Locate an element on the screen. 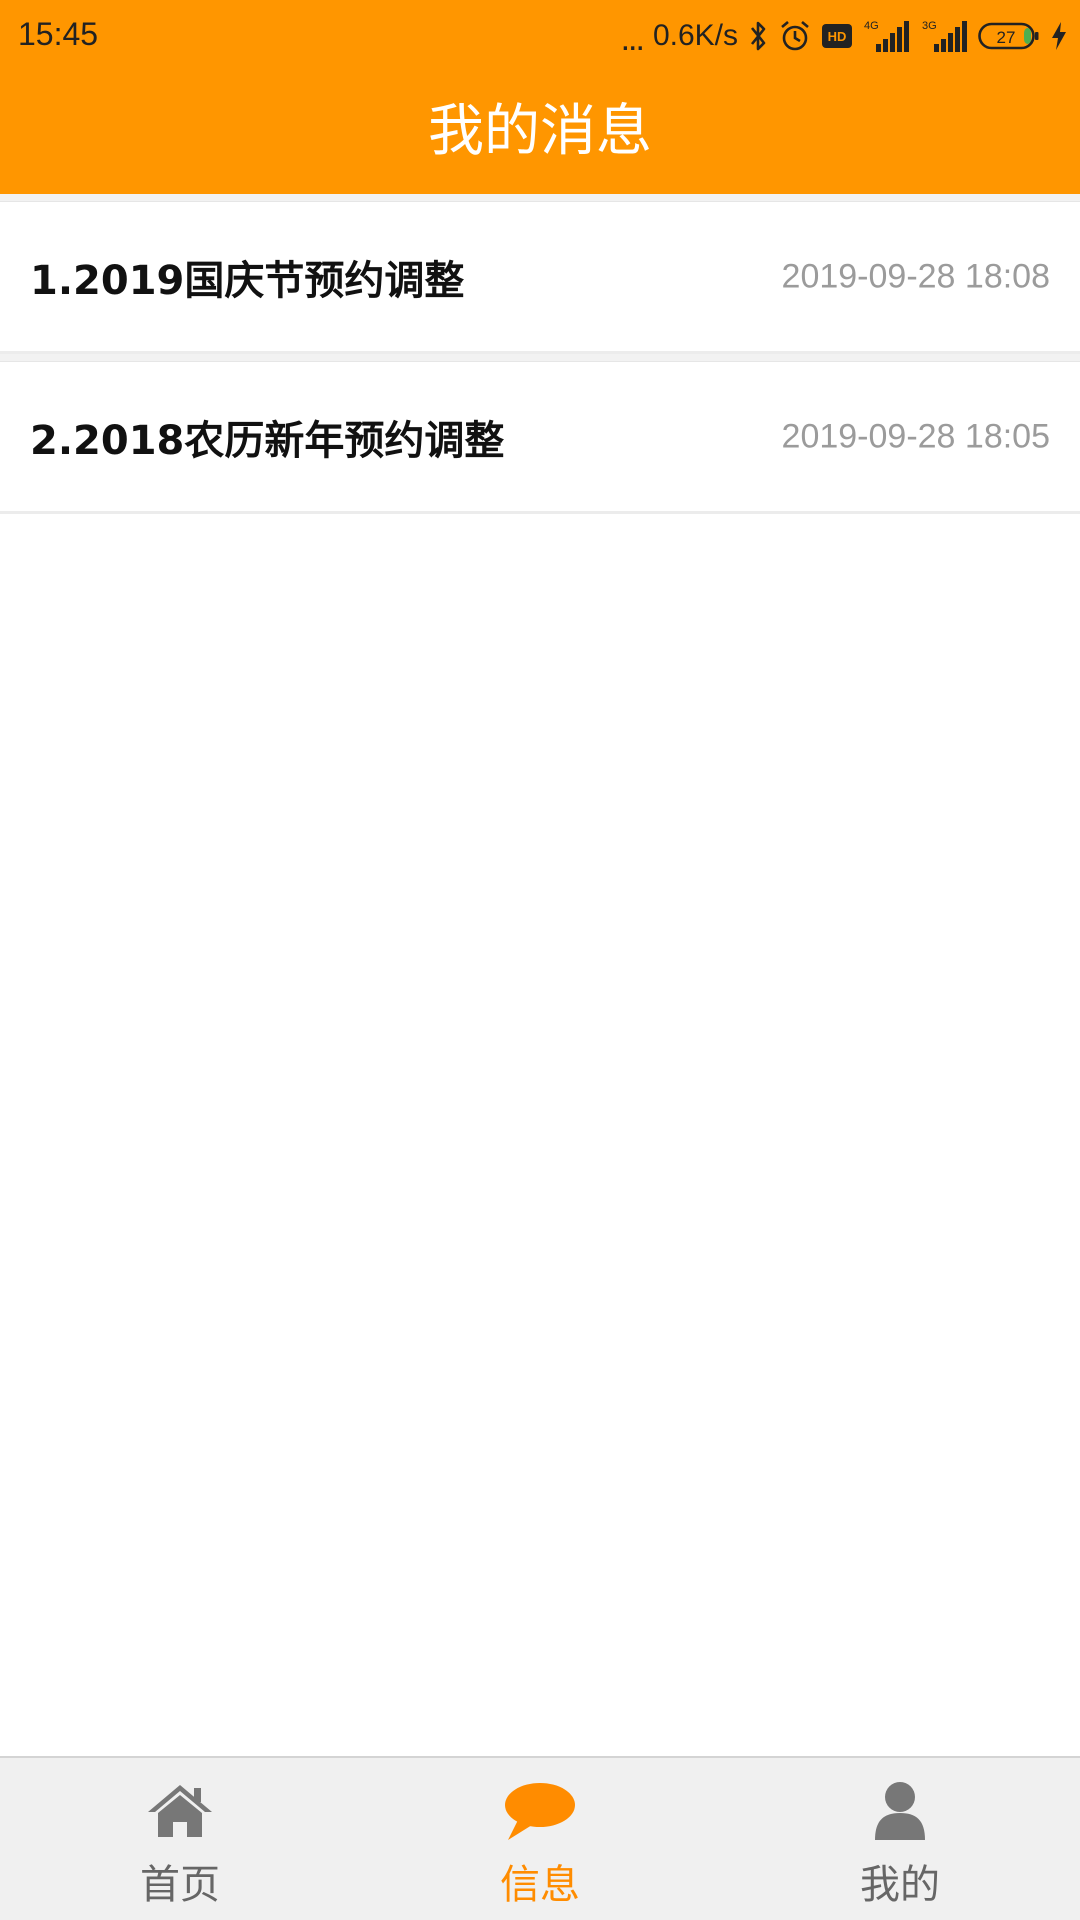 The image size is (1080, 1920). status-bar: 15:45 ... 0.6K/s HD 4G 3G 27 is located at coordinates (540, 36).